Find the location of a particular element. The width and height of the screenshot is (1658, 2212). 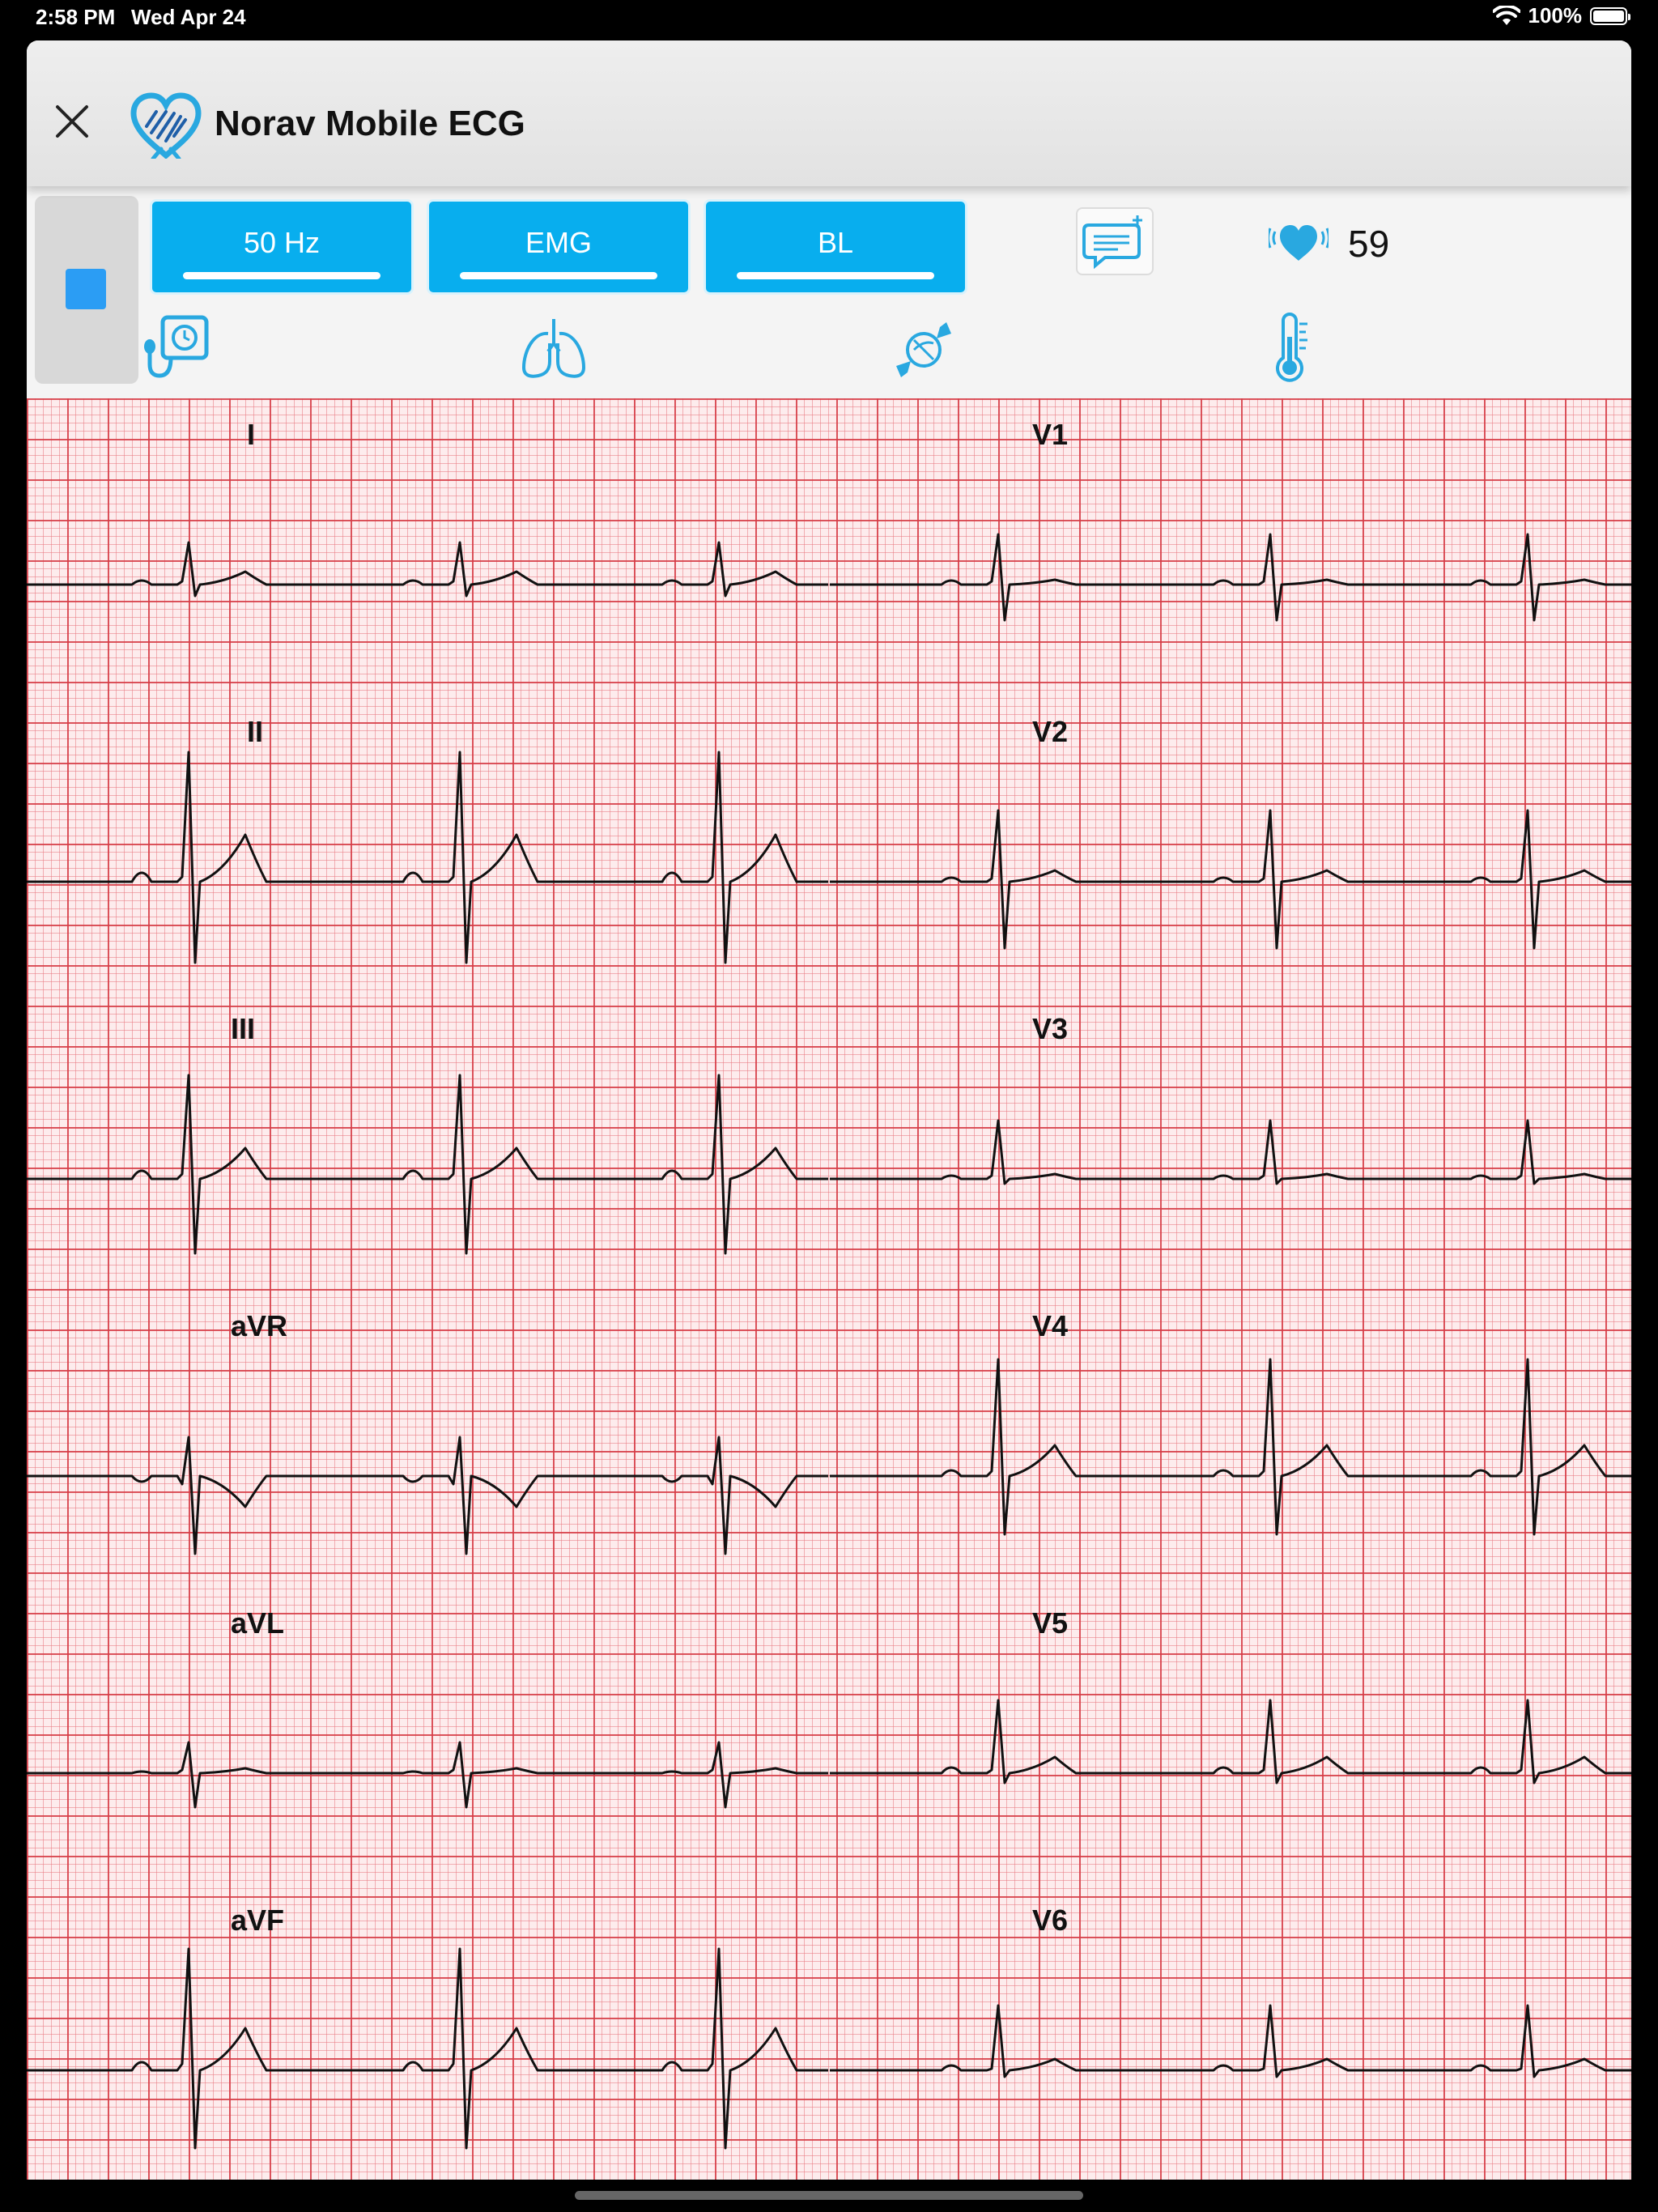

stop-square-icon is located at coordinates (86, 289).